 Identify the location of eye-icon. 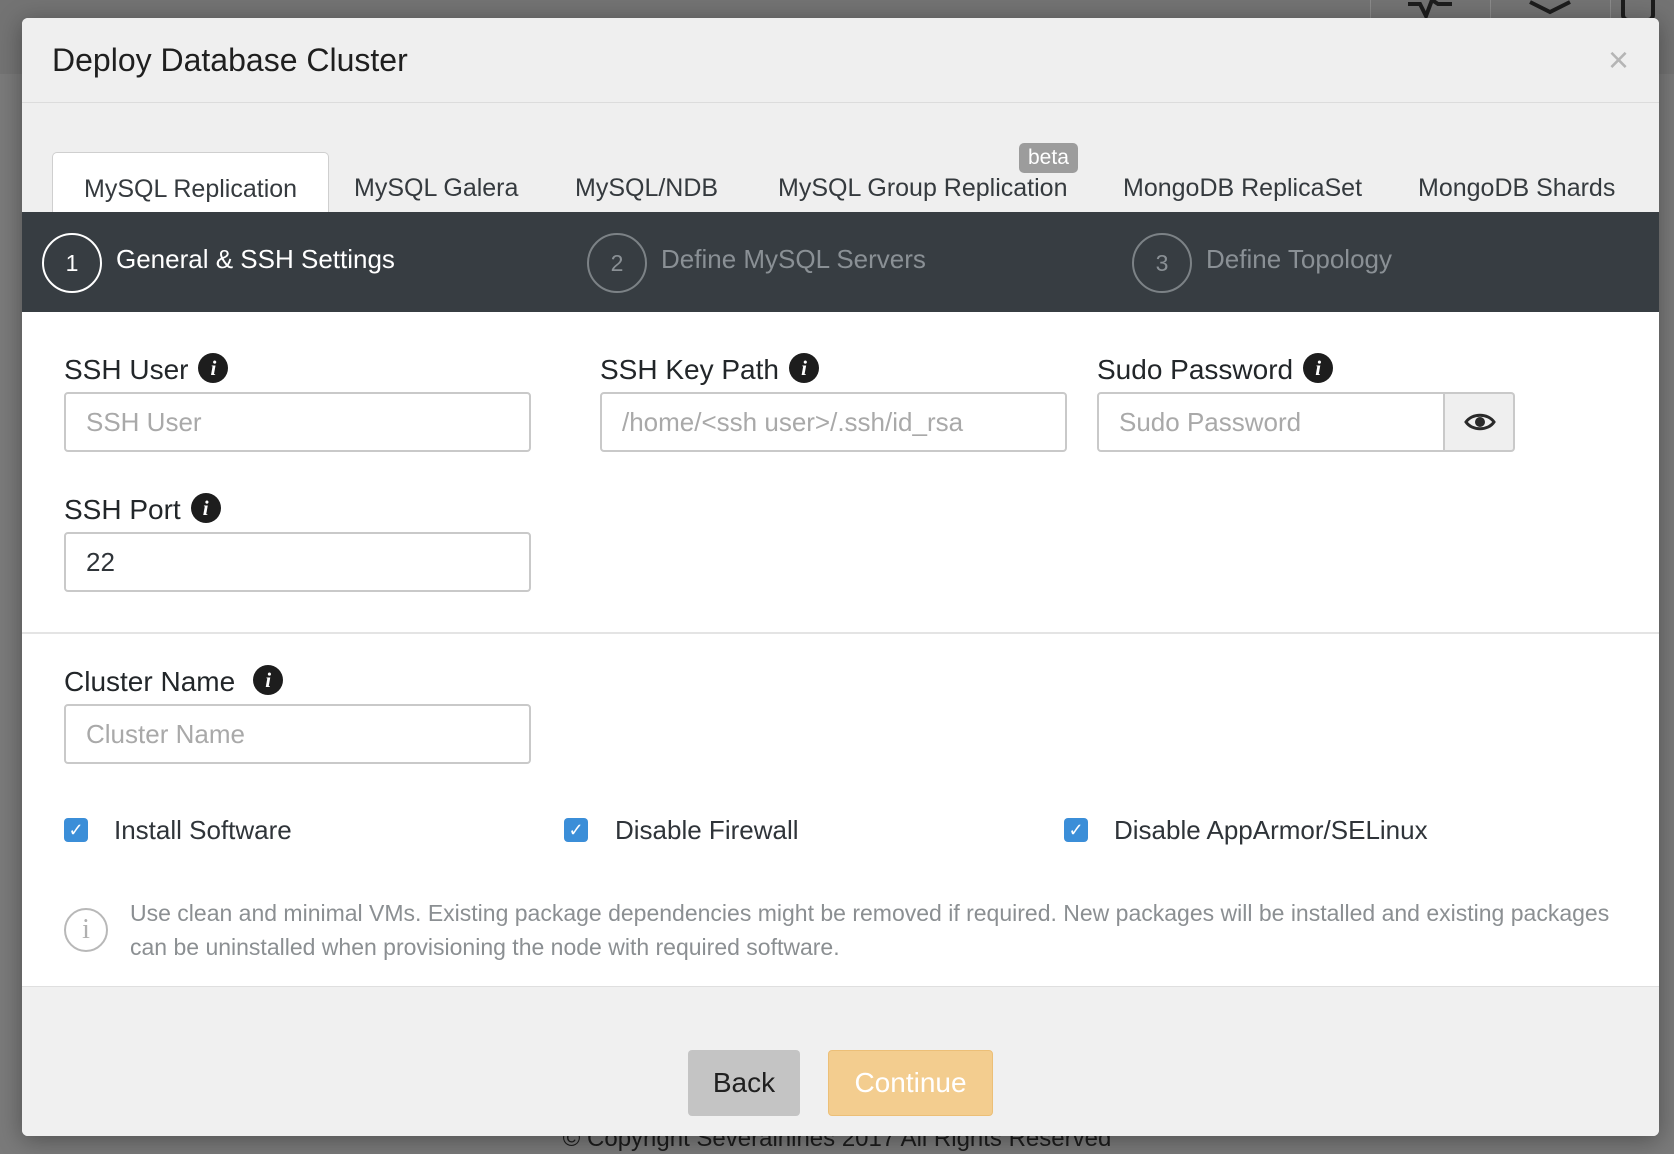
(1480, 422).